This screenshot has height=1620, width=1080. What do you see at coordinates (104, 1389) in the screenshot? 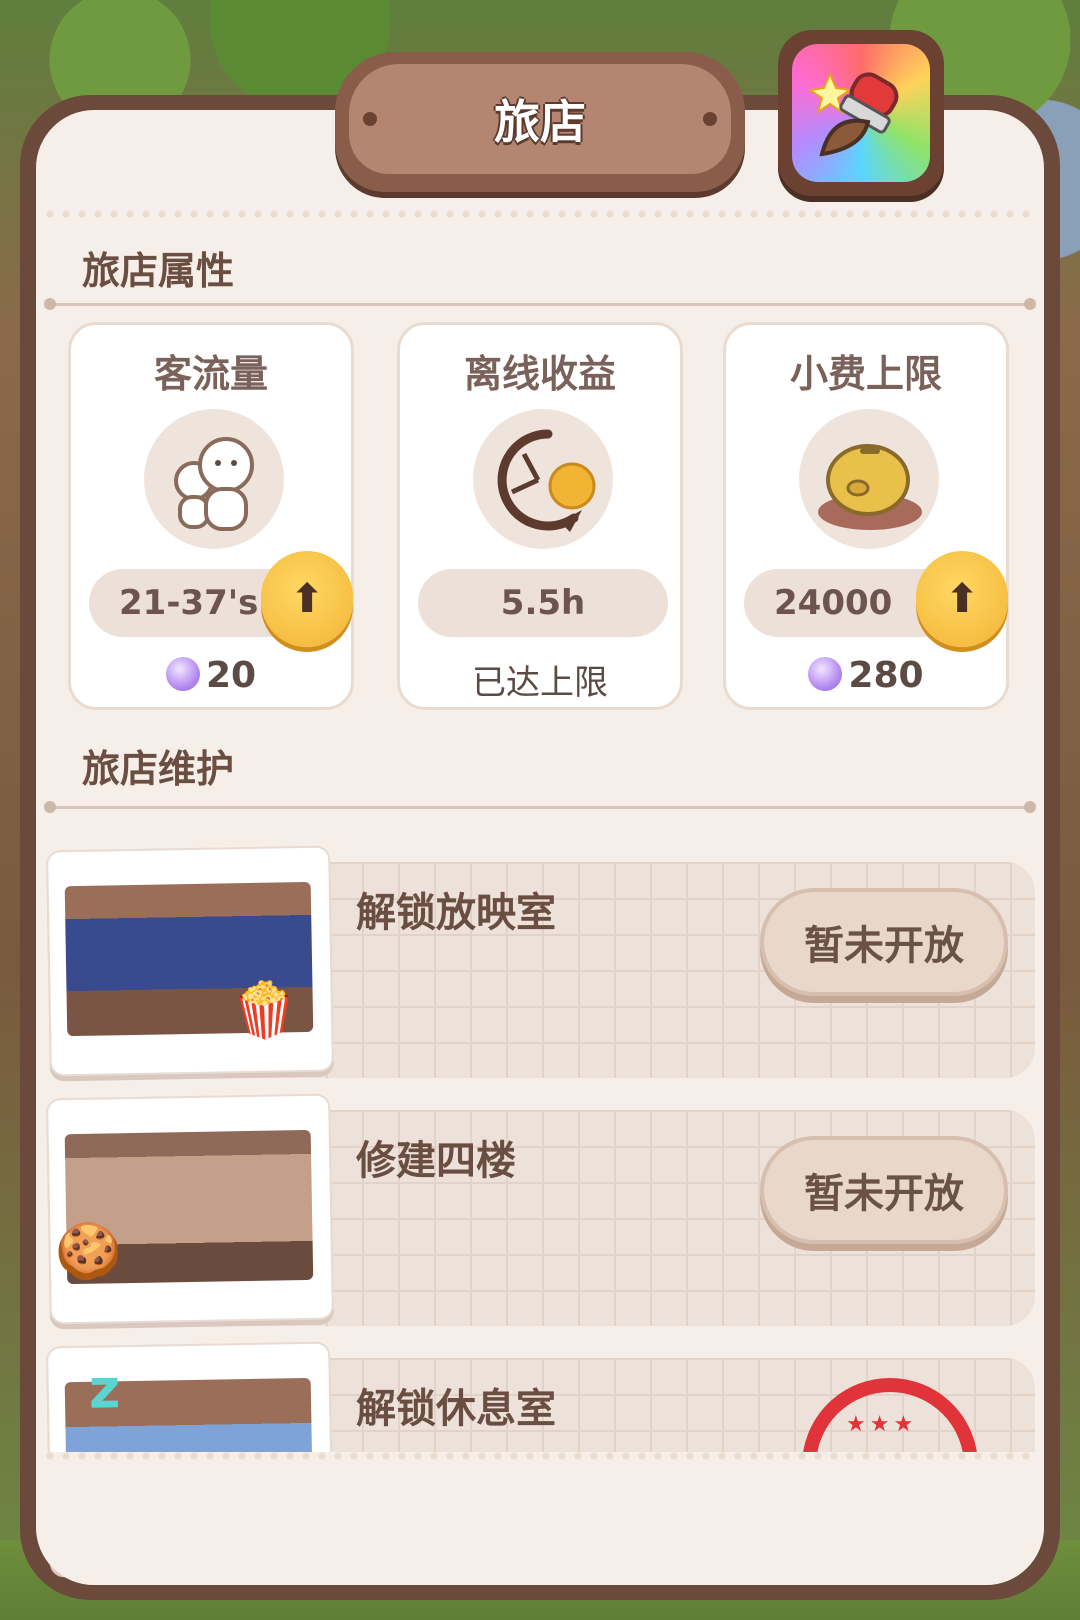
I see `sleep-z-icon: z` at bounding box center [104, 1389].